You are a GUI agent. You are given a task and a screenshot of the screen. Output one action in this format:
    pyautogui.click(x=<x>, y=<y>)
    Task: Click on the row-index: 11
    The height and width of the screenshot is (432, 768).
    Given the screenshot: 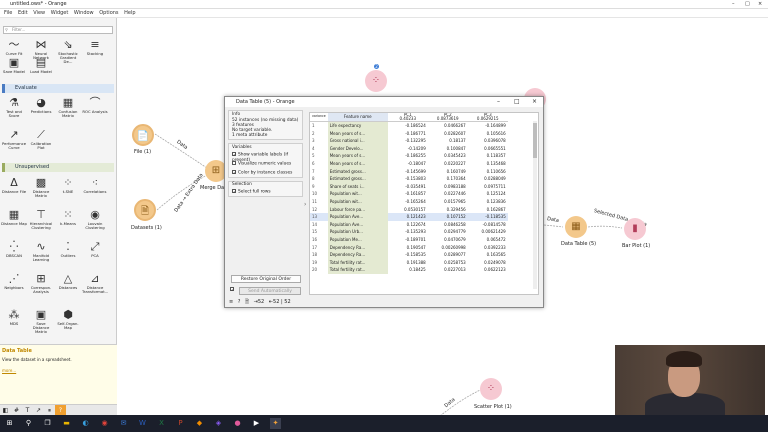 What is the action you would take?
    pyautogui.click(x=319, y=202)
    